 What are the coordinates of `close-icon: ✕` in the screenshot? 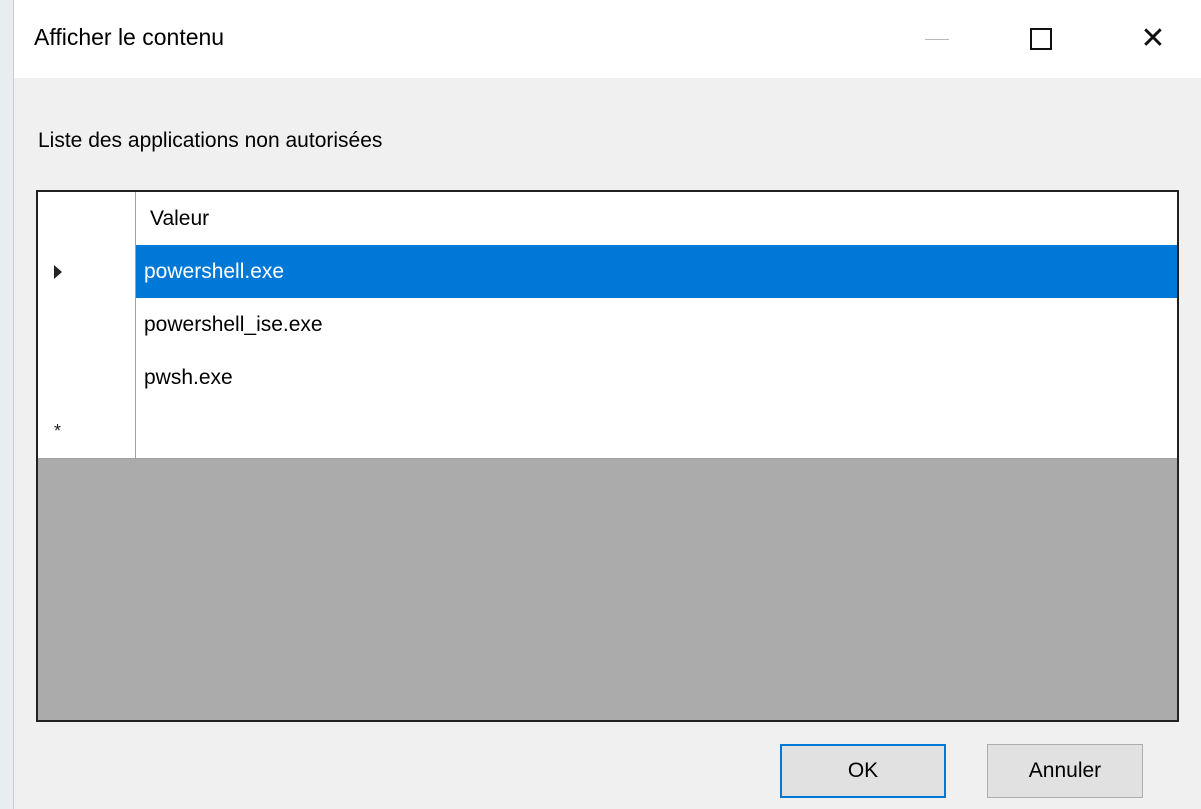 It's located at (1153, 38).